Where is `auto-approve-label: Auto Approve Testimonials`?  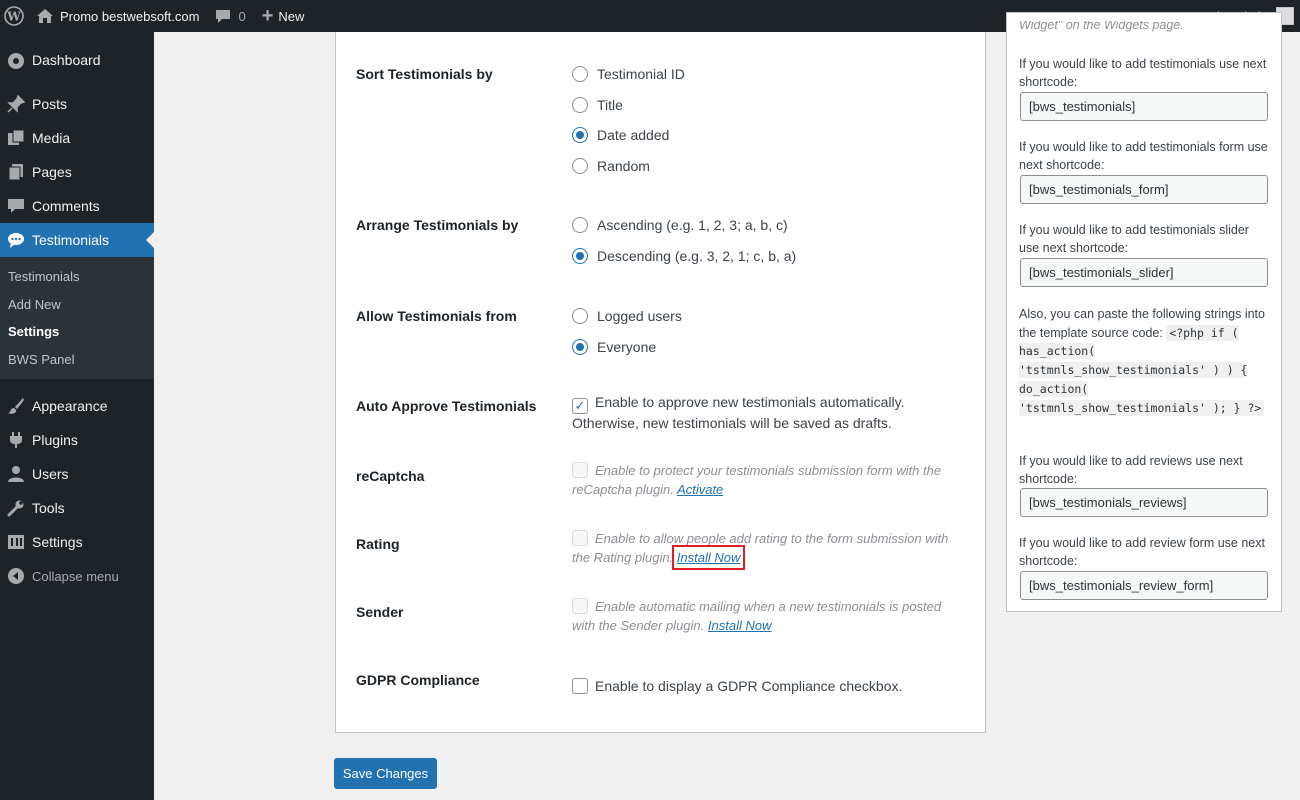
auto-approve-label: Auto Approve Testimonials is located at coordinates (446, 406).